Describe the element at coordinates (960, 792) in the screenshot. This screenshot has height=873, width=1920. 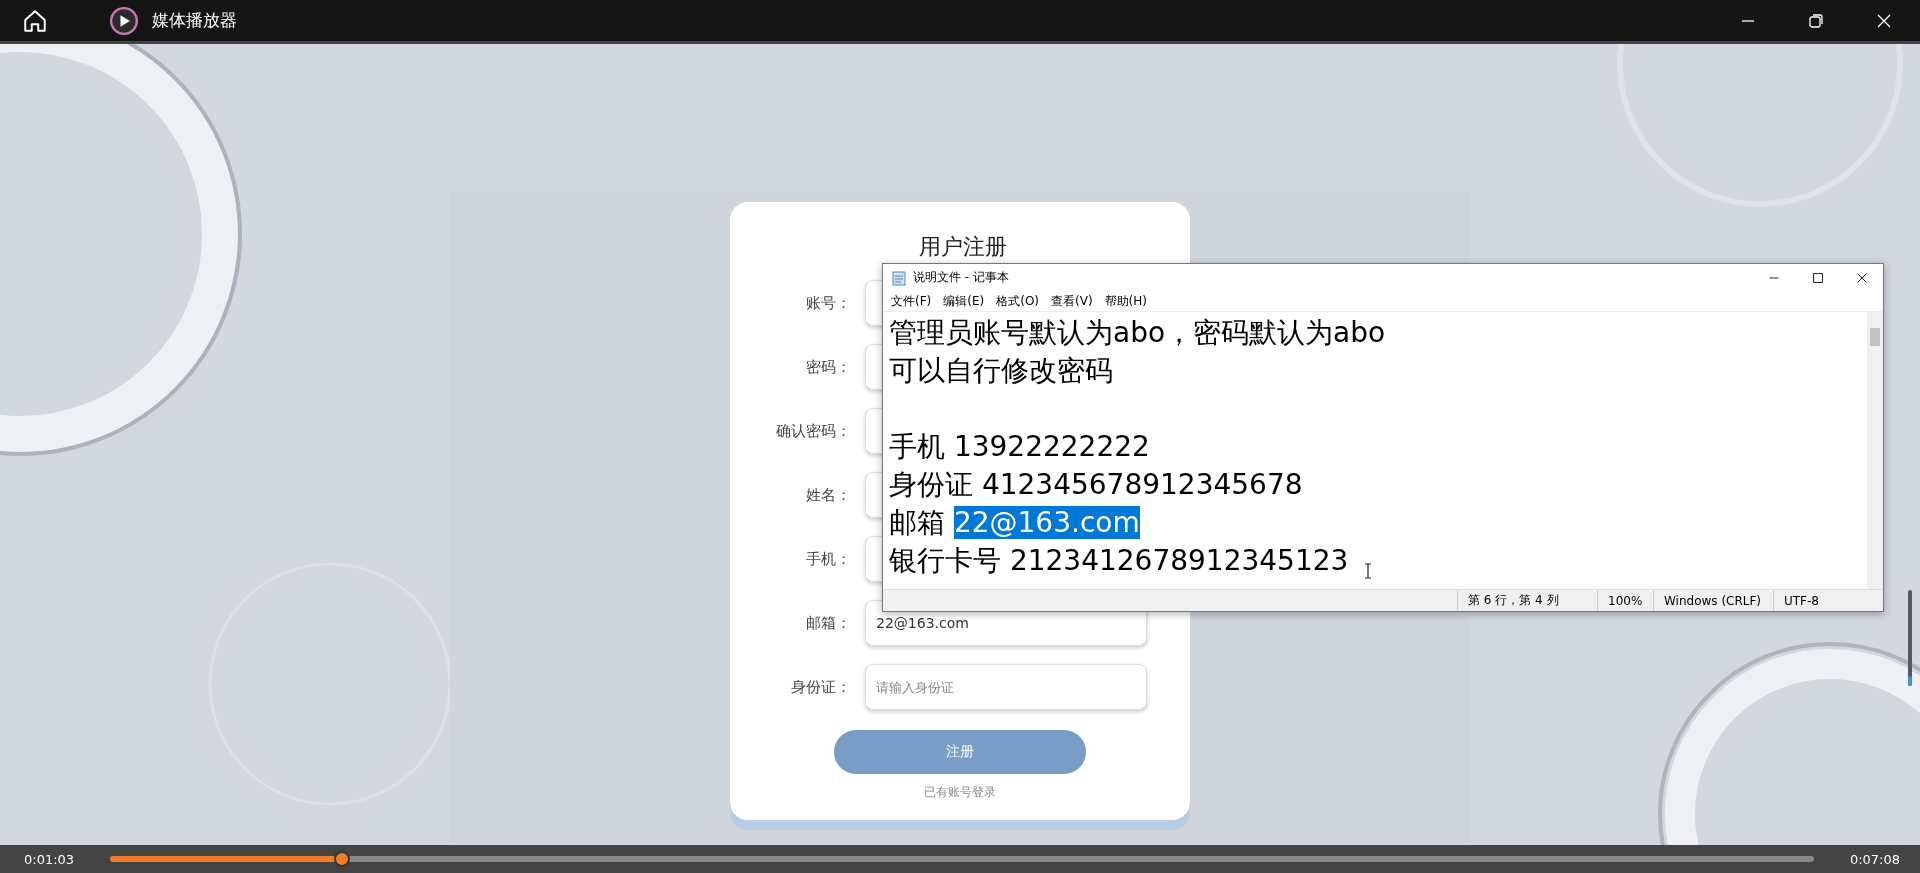
I see `login-link: 已有账号登录` at that location.